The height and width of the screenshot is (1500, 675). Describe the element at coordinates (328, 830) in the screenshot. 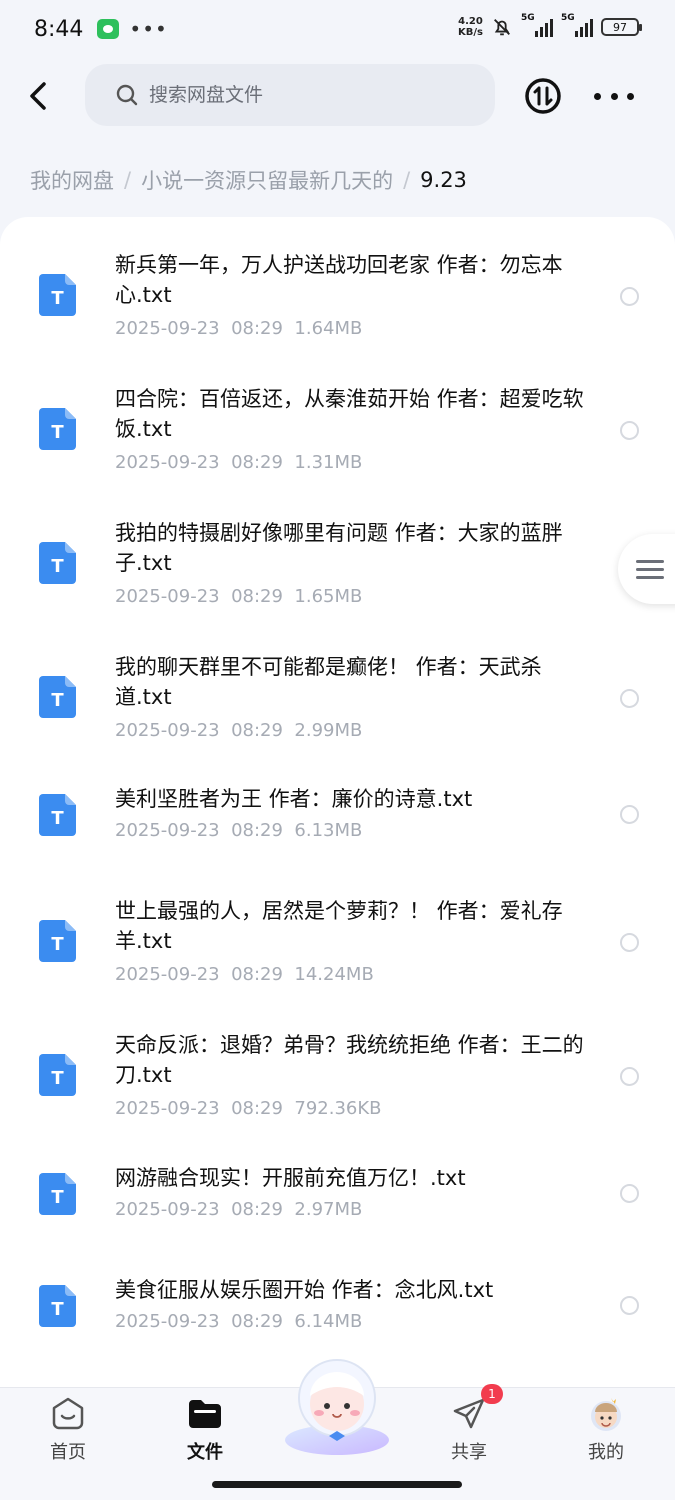

I see `file-size: 6.13MB` at that location.